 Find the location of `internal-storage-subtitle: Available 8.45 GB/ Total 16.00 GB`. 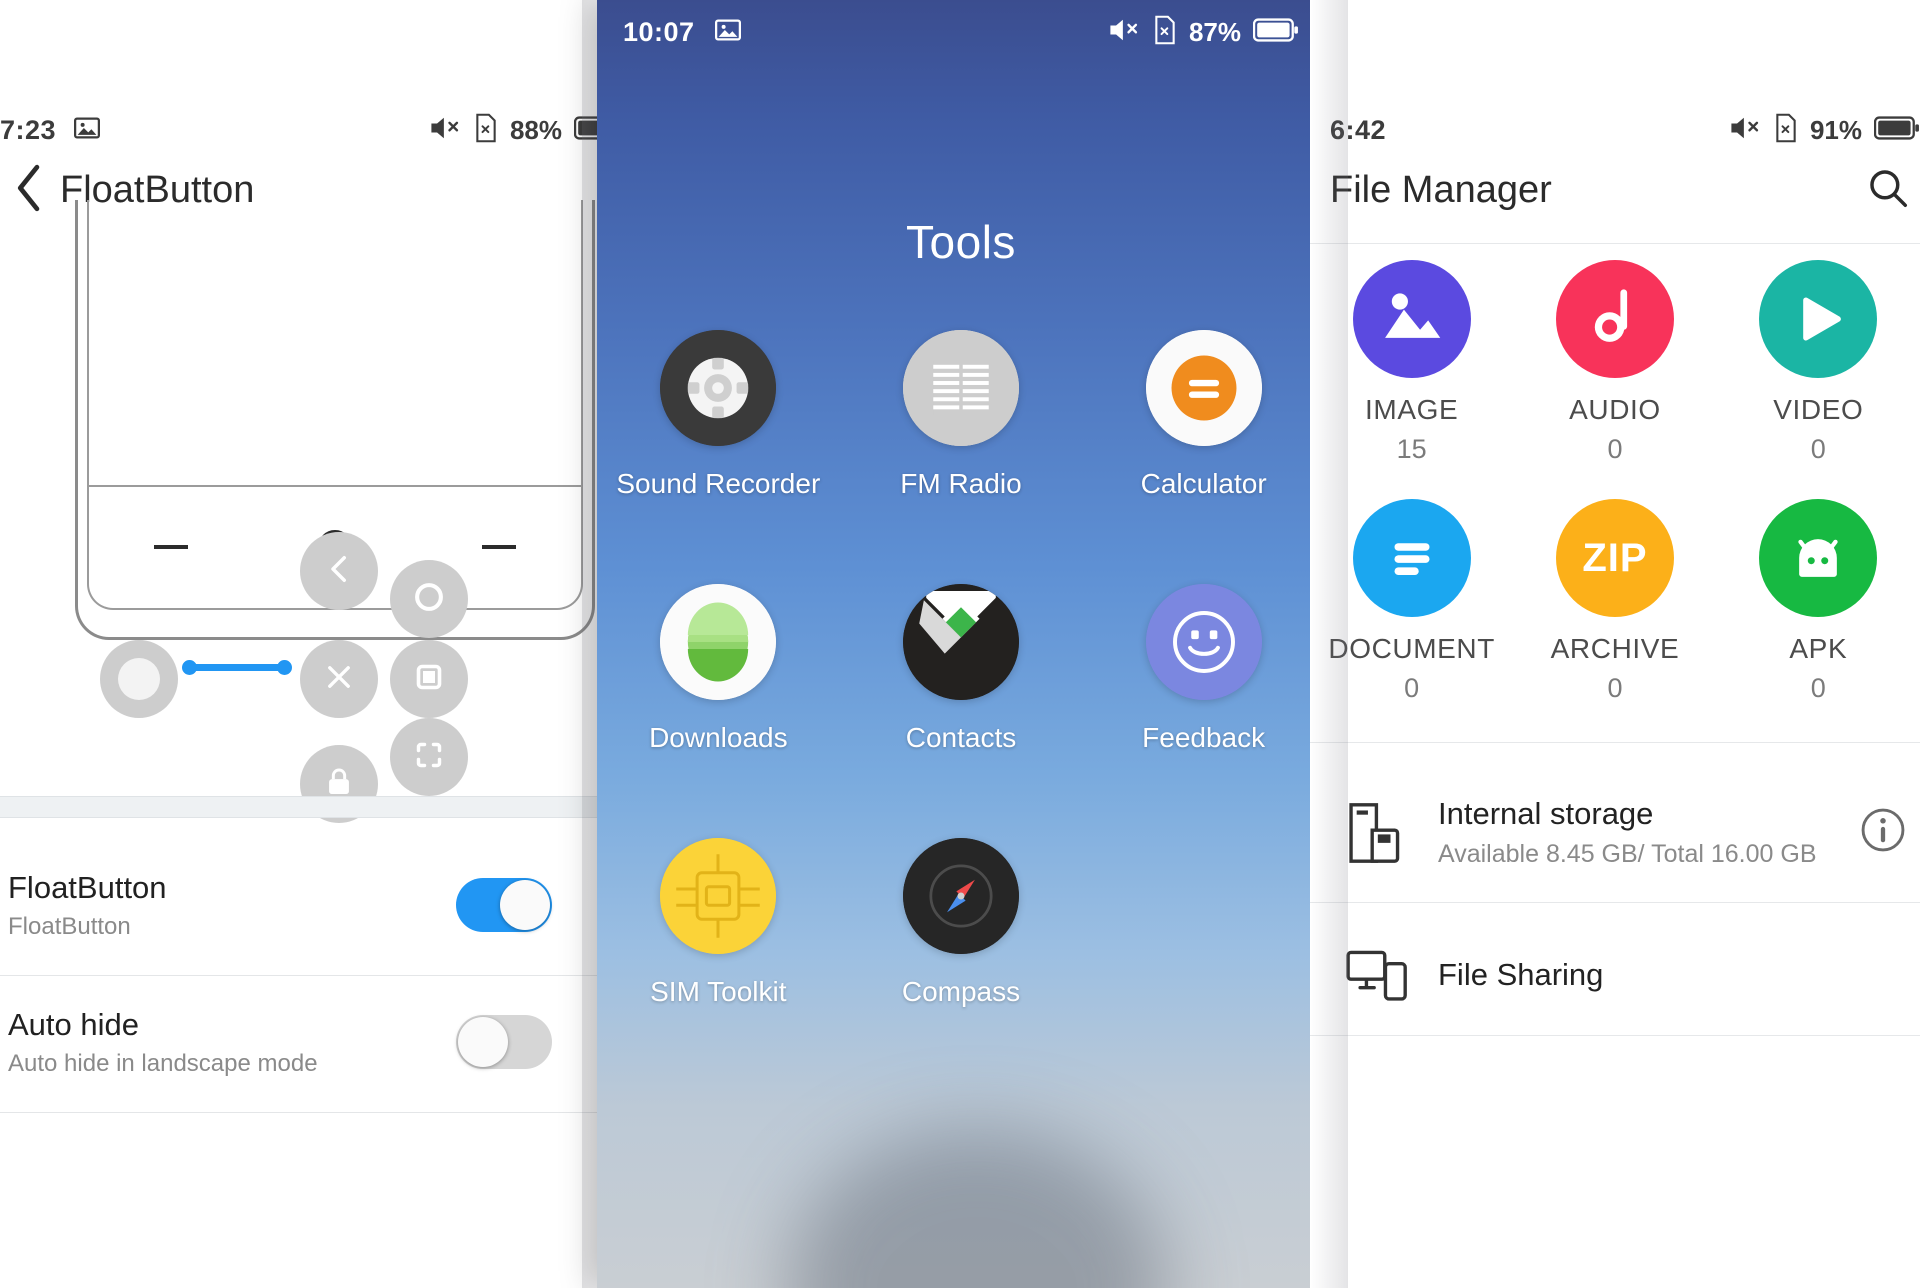

internal-storage-subtitle: Available 8.45 GB/ Total 16.00 GB is located at coordinates (1627, 854).